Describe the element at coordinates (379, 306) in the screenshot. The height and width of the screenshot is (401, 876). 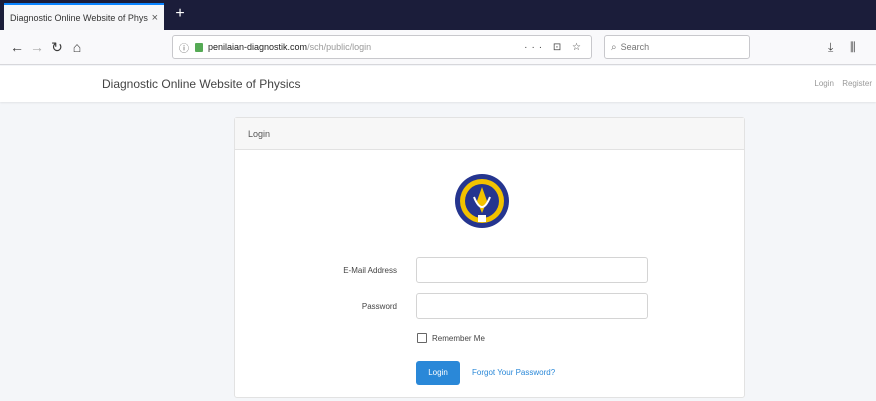
I see `password-label: Password` at that location.